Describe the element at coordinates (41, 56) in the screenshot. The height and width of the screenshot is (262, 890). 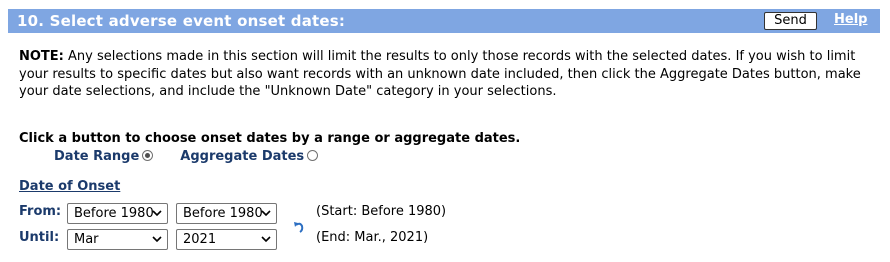
I see `note-label: NOTE:` at that location.